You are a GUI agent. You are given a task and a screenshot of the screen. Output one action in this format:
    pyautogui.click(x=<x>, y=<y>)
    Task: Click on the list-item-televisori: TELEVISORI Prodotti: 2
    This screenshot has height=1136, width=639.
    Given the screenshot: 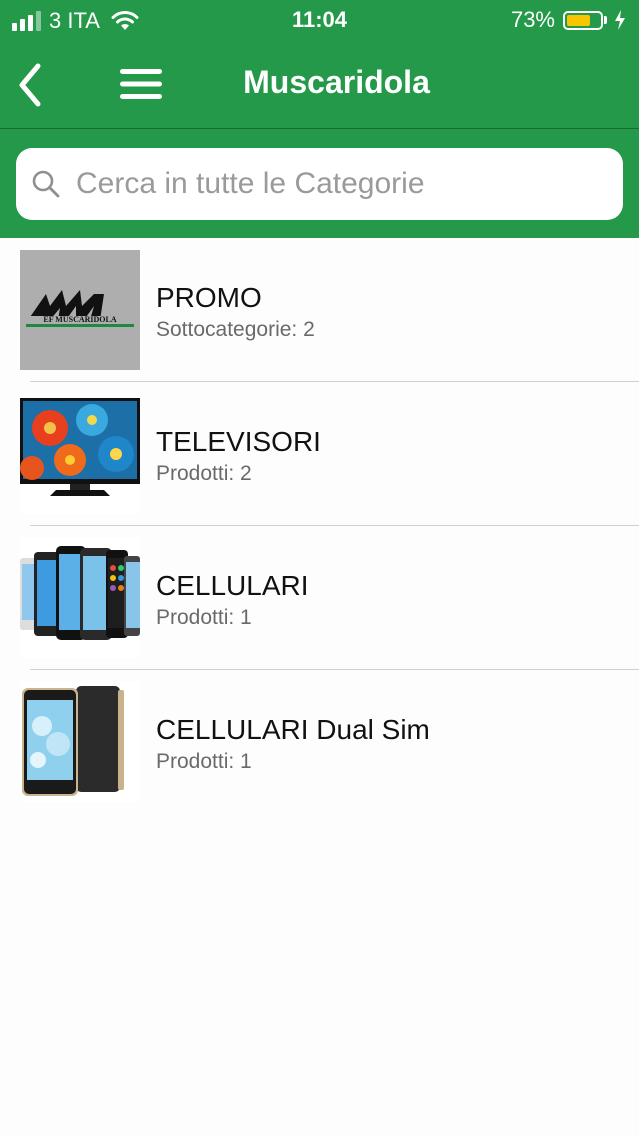 What is the action you would take?
    pyautogui.click(x=319, y=454)
    